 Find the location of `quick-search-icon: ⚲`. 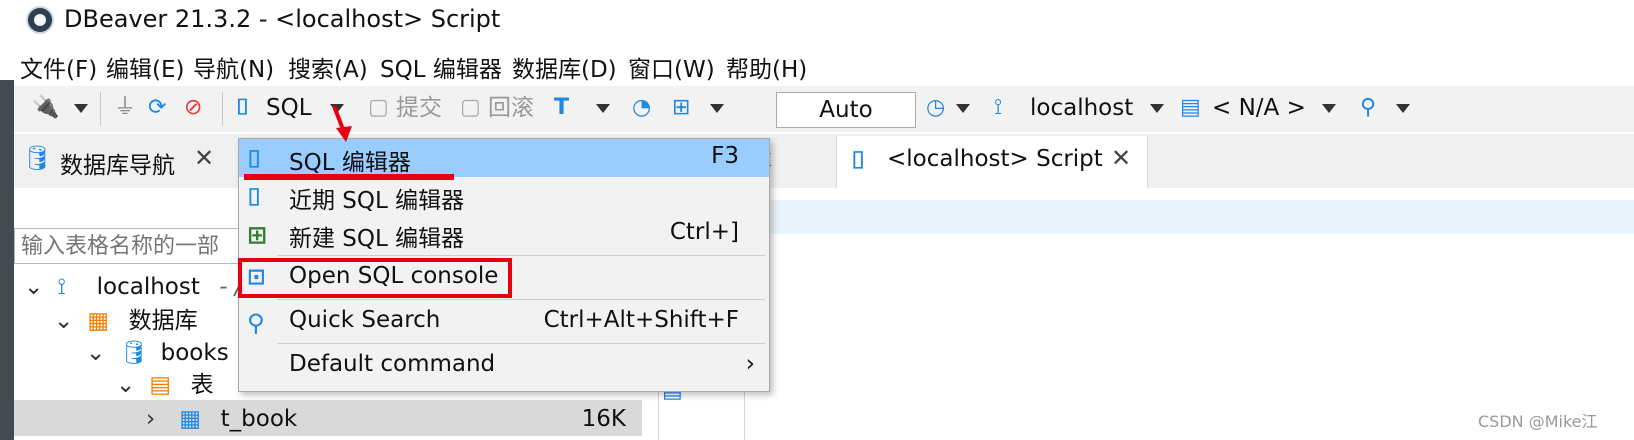

quick-search-icon: ⚲ is located at coordinates (256, 323).